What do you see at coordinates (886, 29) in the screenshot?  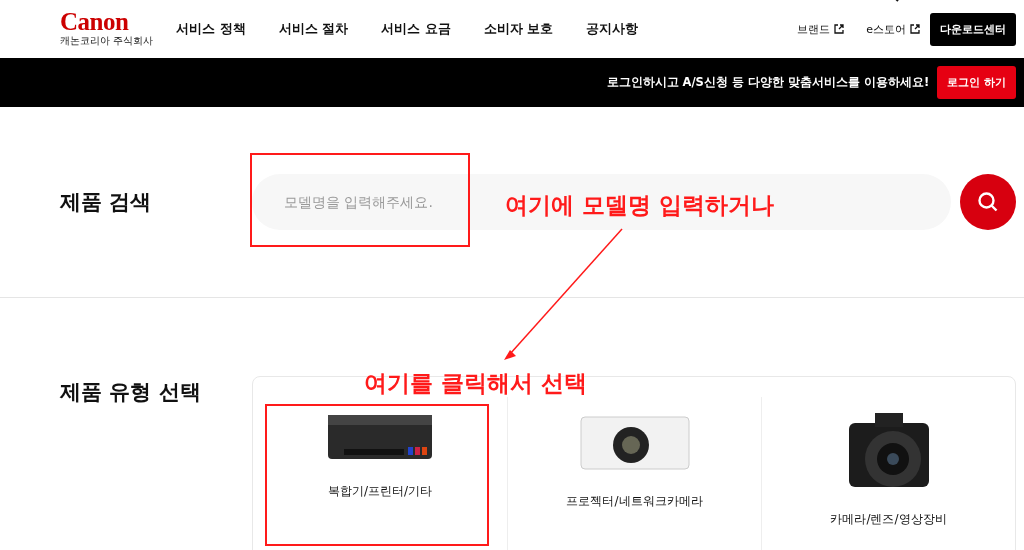 I see `header-link-label: e스토어` at bounding box center [886, 29].